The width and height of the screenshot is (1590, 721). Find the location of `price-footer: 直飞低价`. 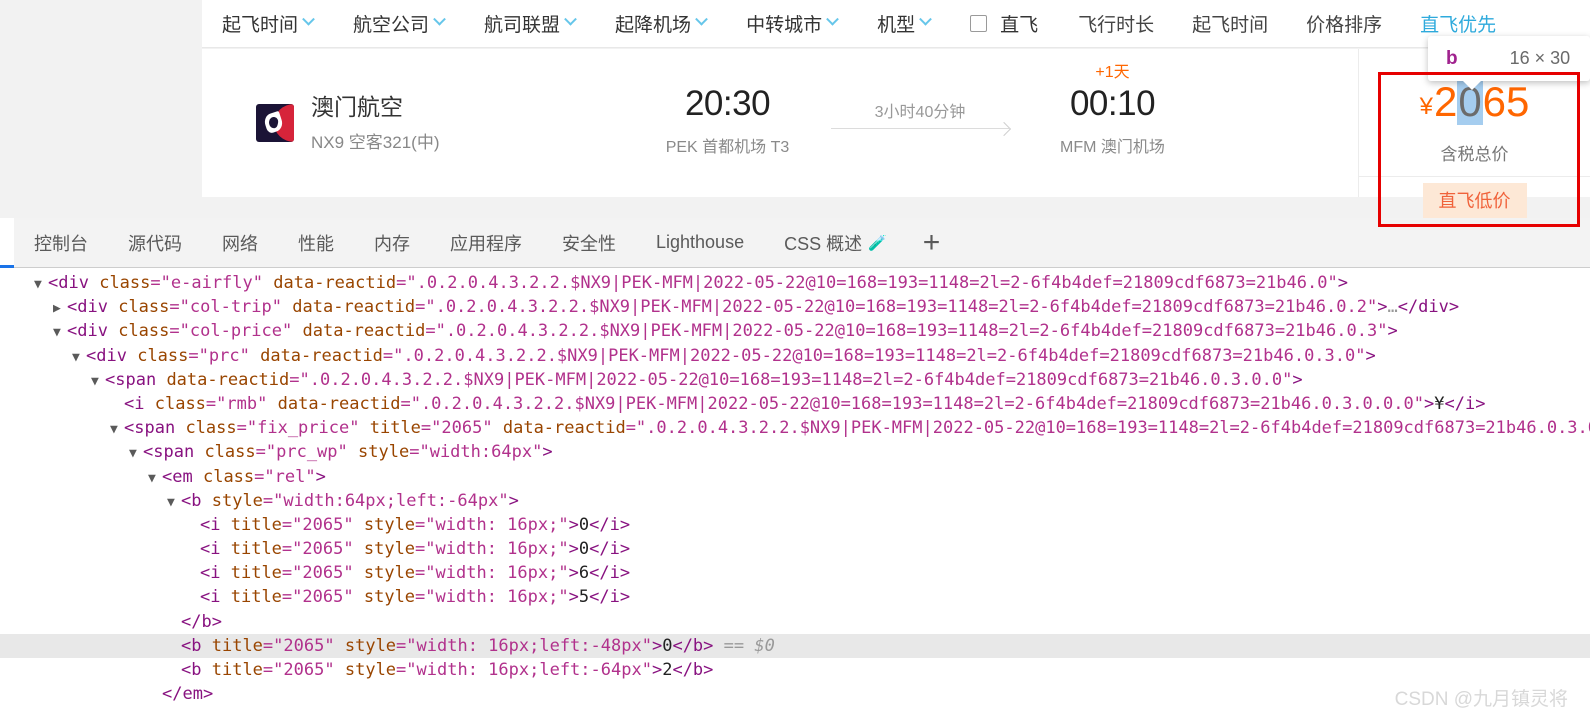

price-footer: 直飞低价 is located at coordinates (1474, 197).